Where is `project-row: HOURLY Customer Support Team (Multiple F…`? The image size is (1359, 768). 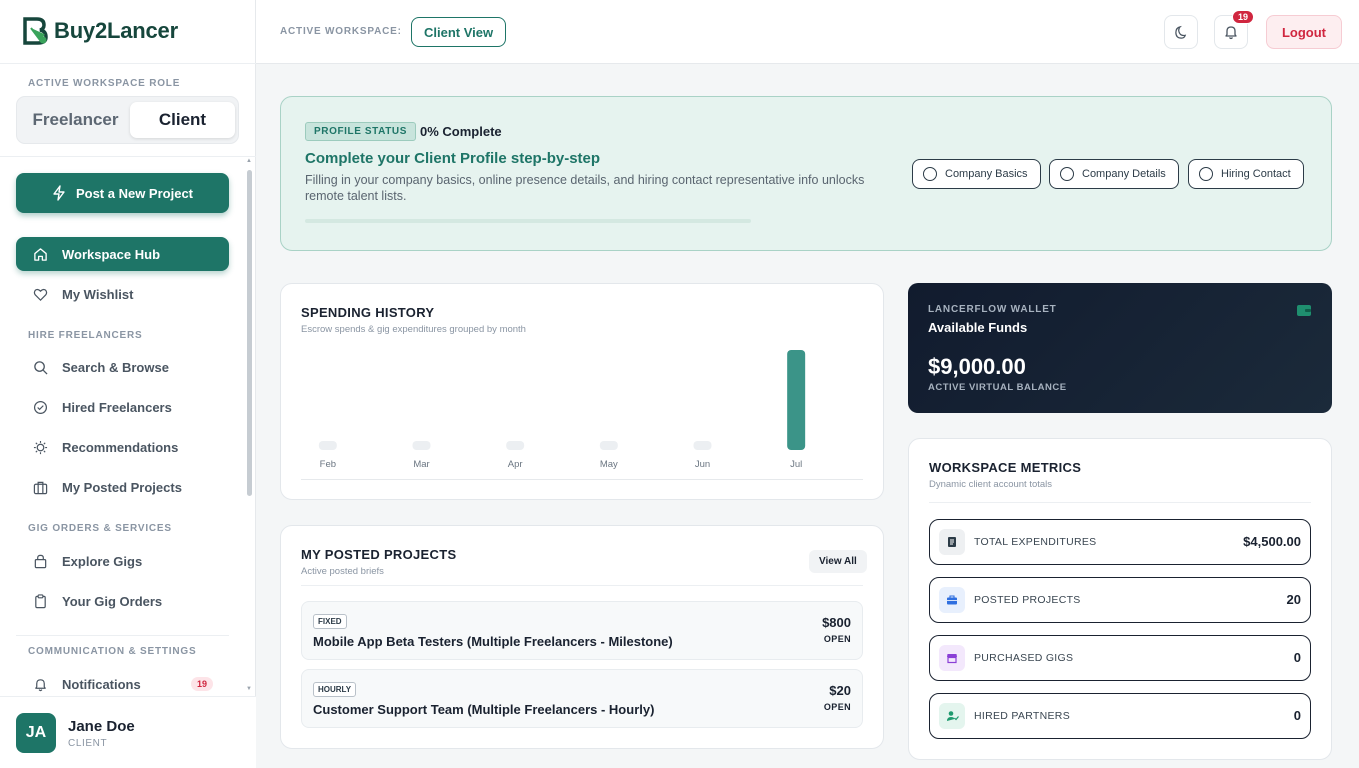 project-row: HOURLY Customer Support Team (Multiple F… is located at coordinates (582, 698).